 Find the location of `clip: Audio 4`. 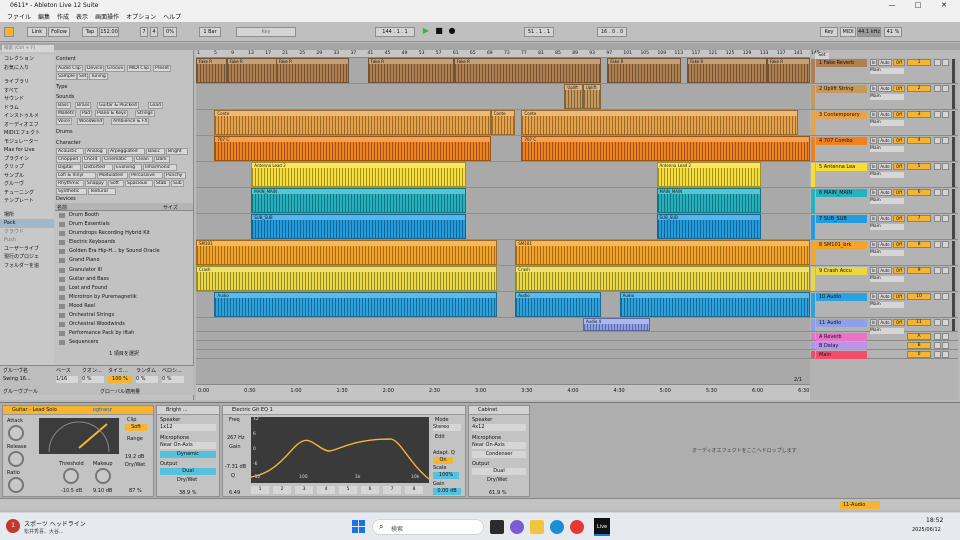

clip: Audio 4 is located at coordinates (616, 324).